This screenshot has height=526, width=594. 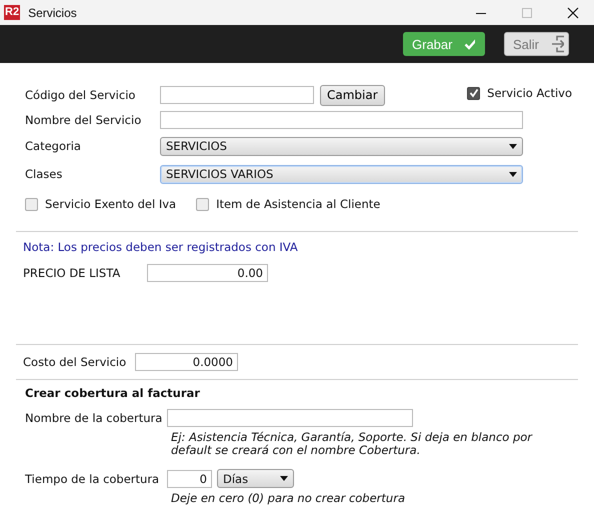 I want to click on field-label: Clases, so click(x=44, y=174).